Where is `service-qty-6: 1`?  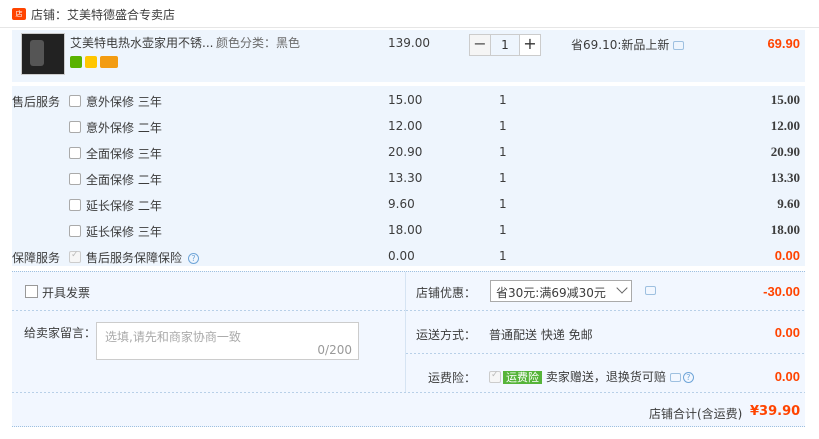 service-qty-6: 1 is located at coordinates (503, 230).